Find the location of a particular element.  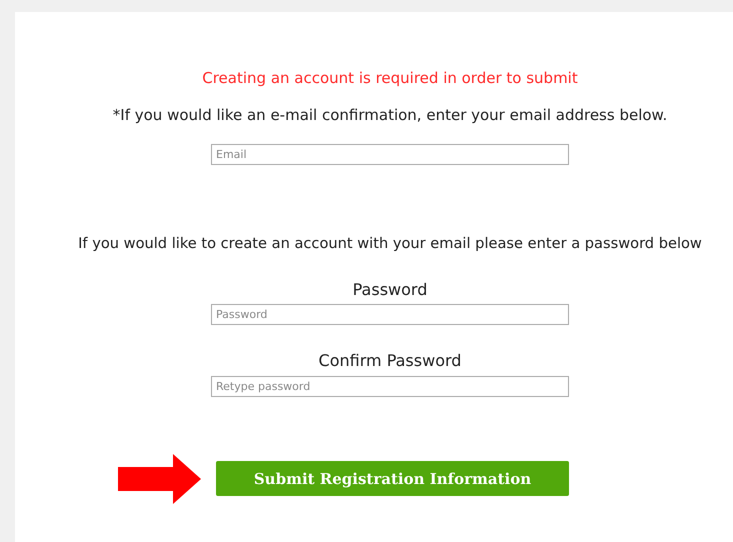

instruction-text: *If you would like an e-mail confirmation, enter your email address below. is located at coordinates (390, 115).